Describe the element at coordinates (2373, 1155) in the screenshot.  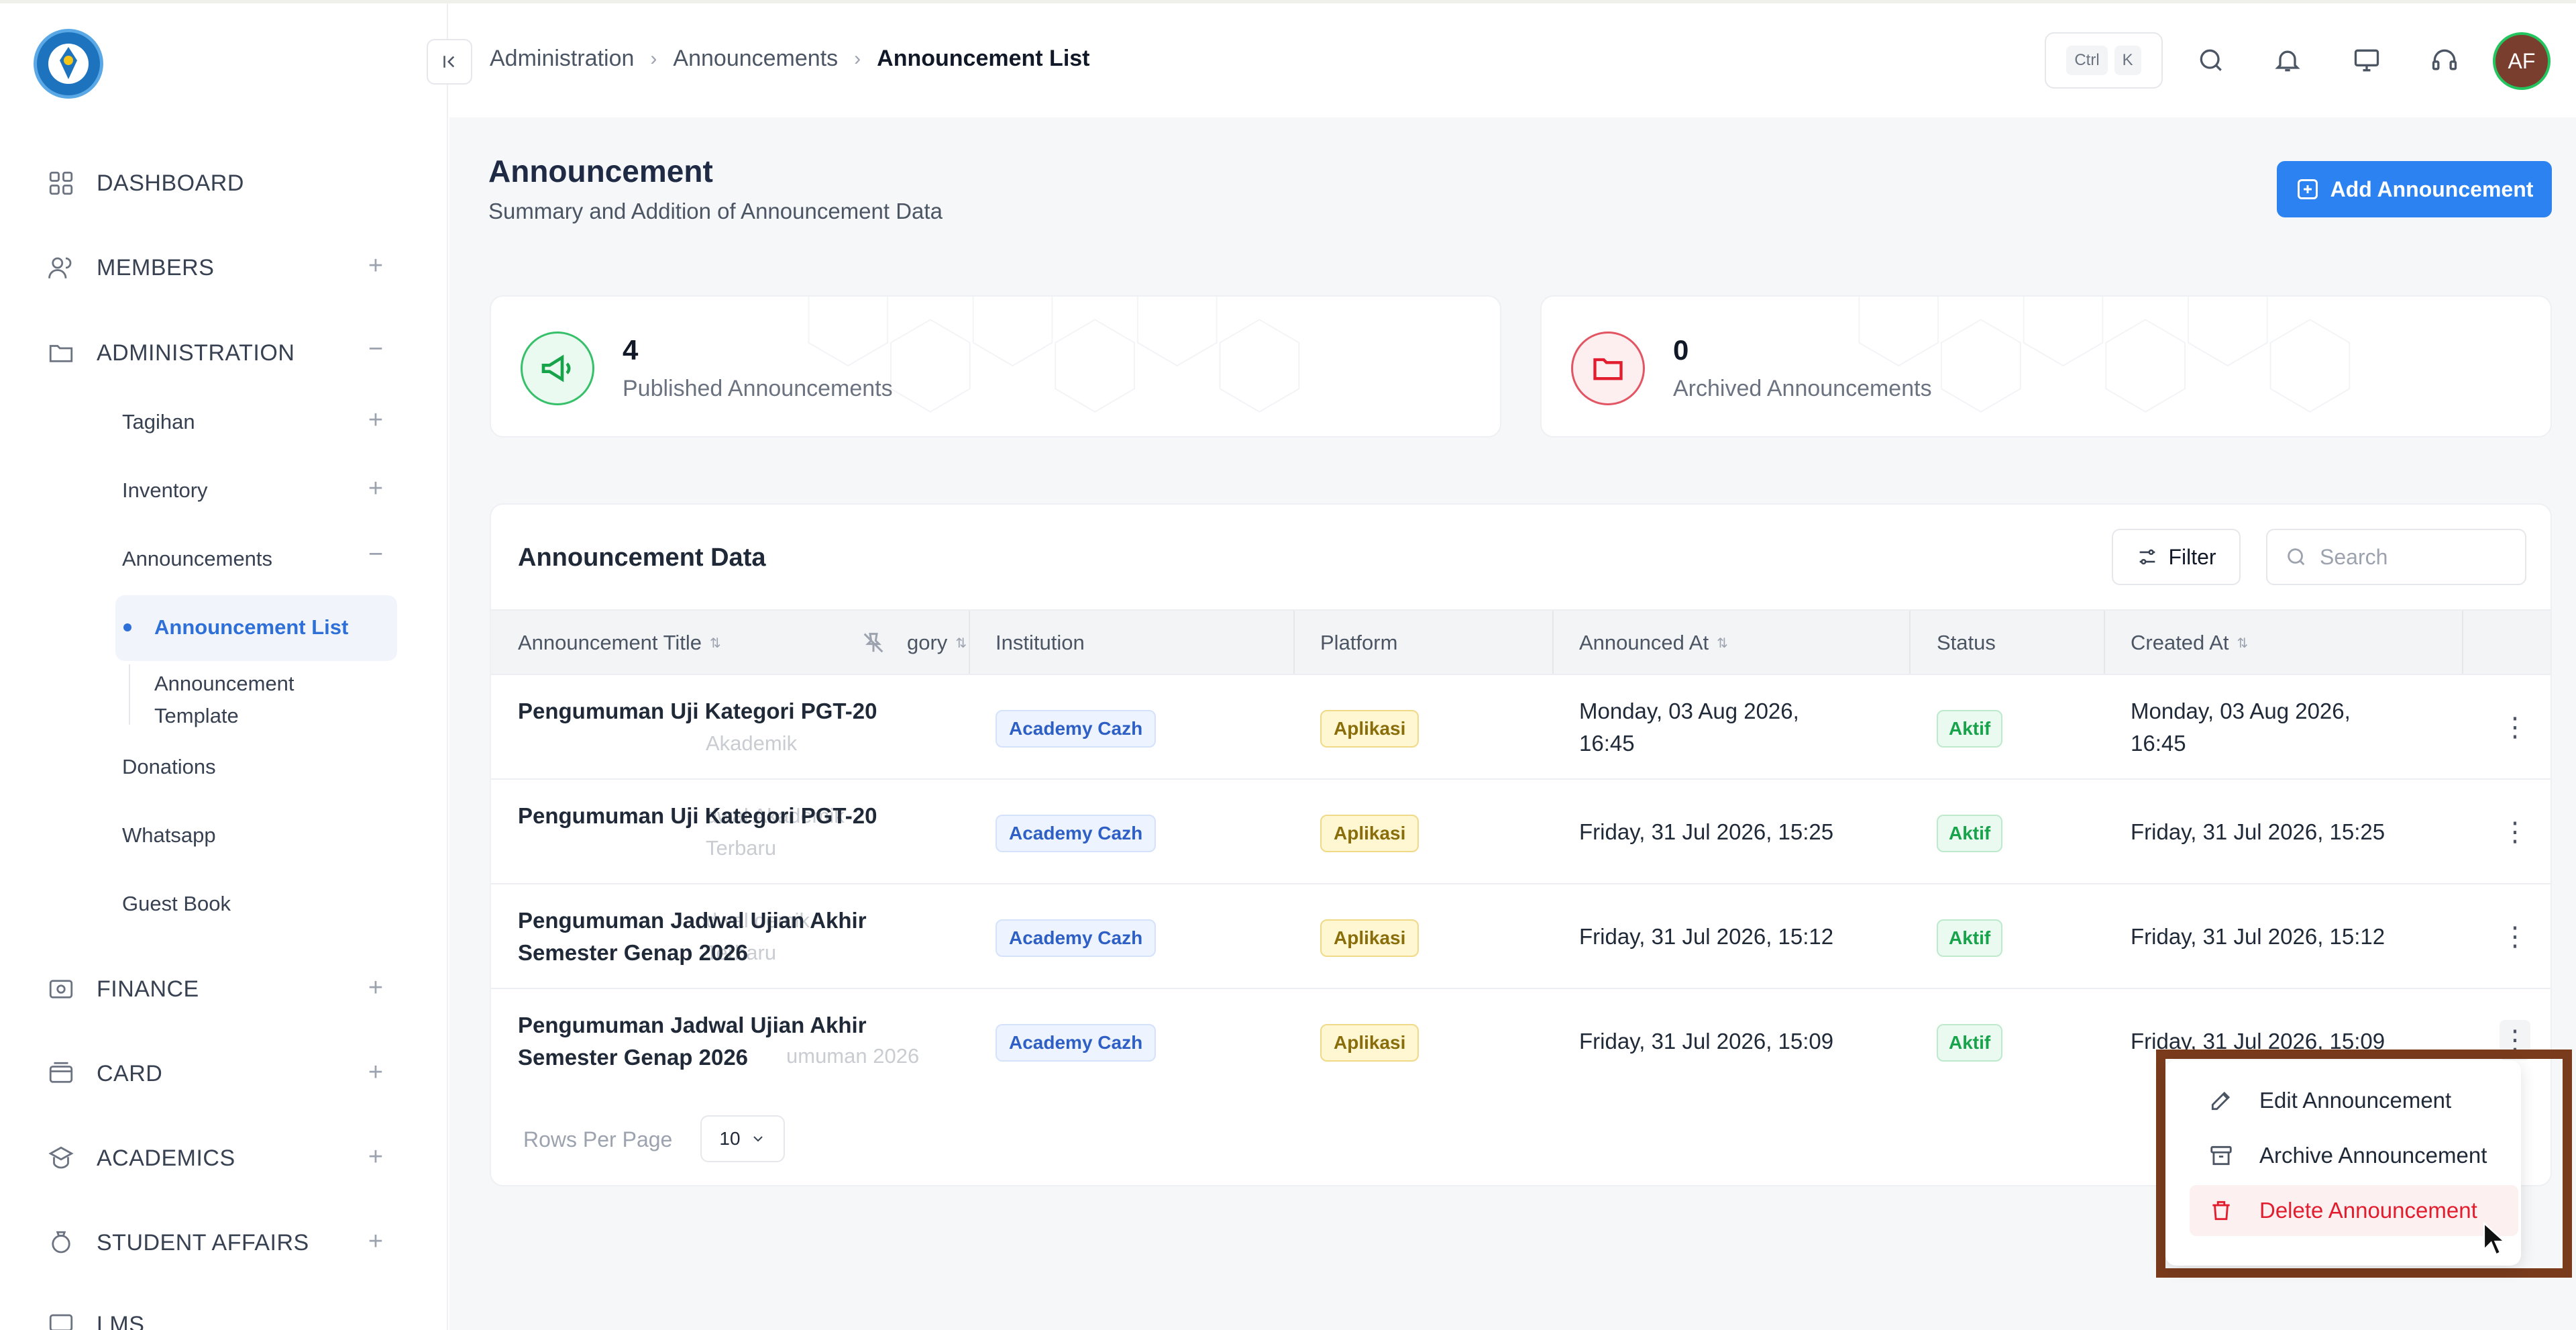
I see `archive-label: Archive Announcement` at that location.